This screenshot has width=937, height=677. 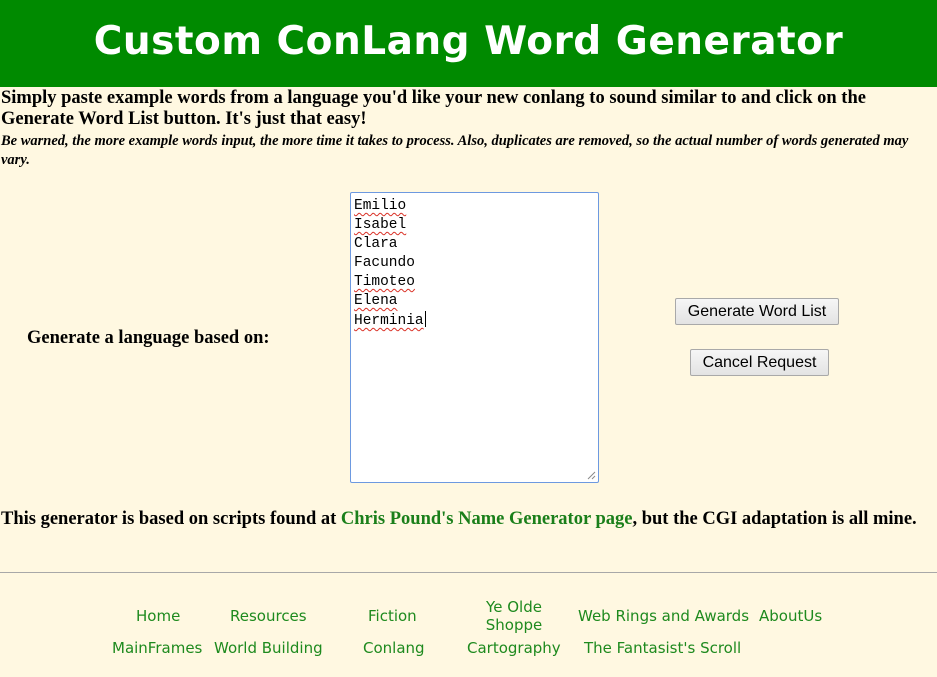 What do you see at coordinates (158, 616) in the screenshot?
I see `nav-home: Home` at bounding box center [158, 616].